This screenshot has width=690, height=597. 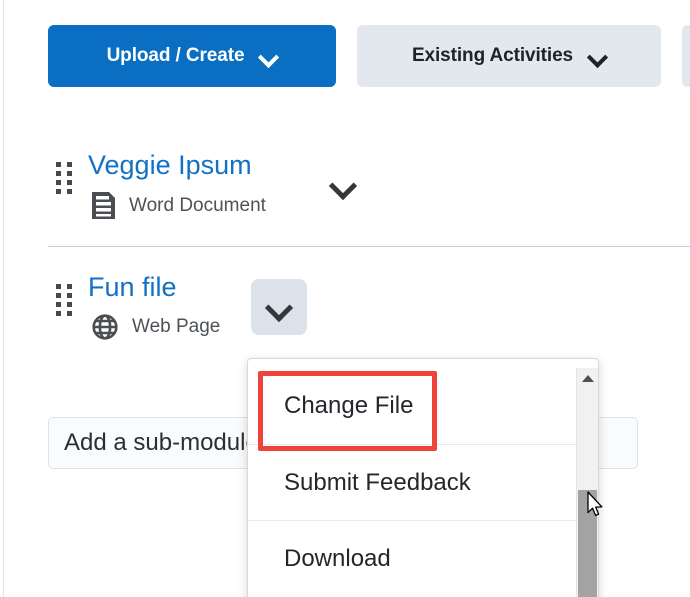 What do you see at coordinates (377, 482) in the screenshot?
I see `menu-item-label: Submit Feedback` at bounding box center [377, 482].